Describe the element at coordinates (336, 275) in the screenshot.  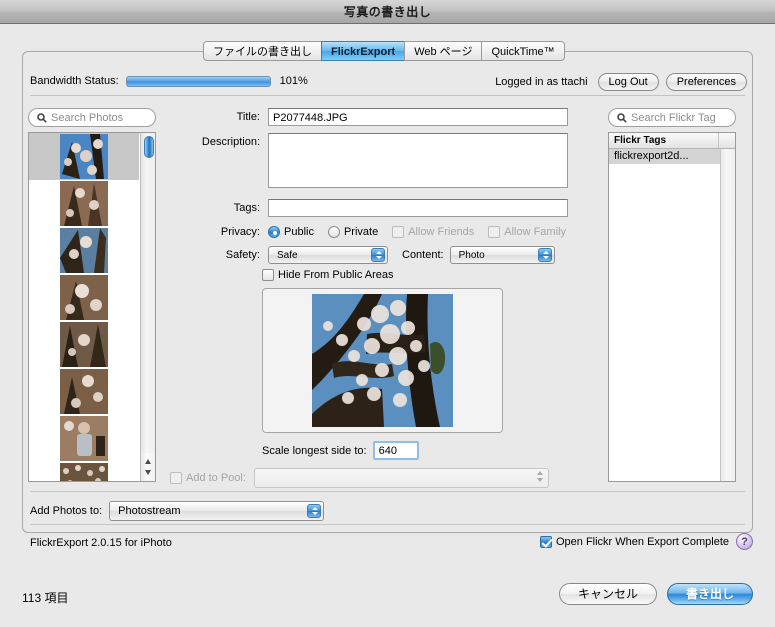
I see `hide-from-public-label: Hide From Public Areas` at that location.